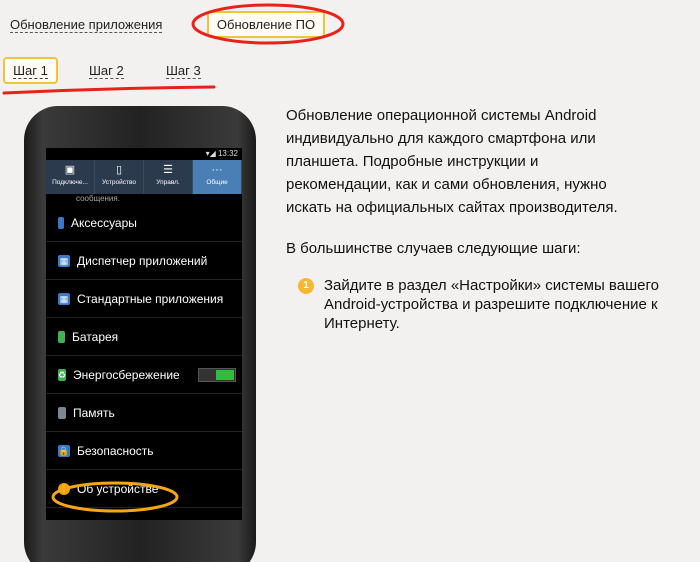  Describe the element at coordinates (144, 261) in the screenshot. I see `settings-item-app-manager: ▦ Диспетчер приложений` at that location.